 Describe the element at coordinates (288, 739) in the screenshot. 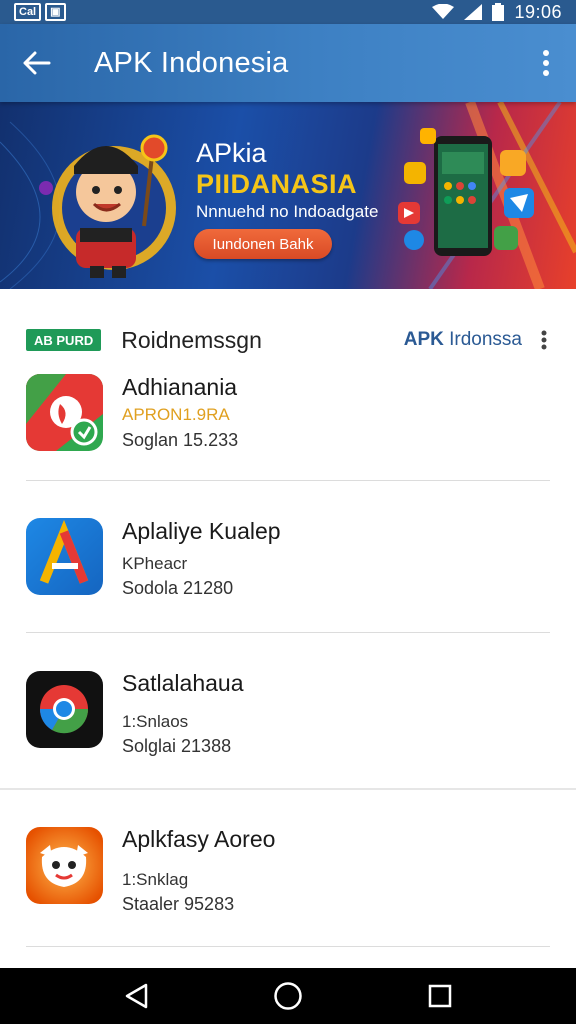

I see `list-item: Satlalahaua 1:Snlaos Solglai 21388` at that location.